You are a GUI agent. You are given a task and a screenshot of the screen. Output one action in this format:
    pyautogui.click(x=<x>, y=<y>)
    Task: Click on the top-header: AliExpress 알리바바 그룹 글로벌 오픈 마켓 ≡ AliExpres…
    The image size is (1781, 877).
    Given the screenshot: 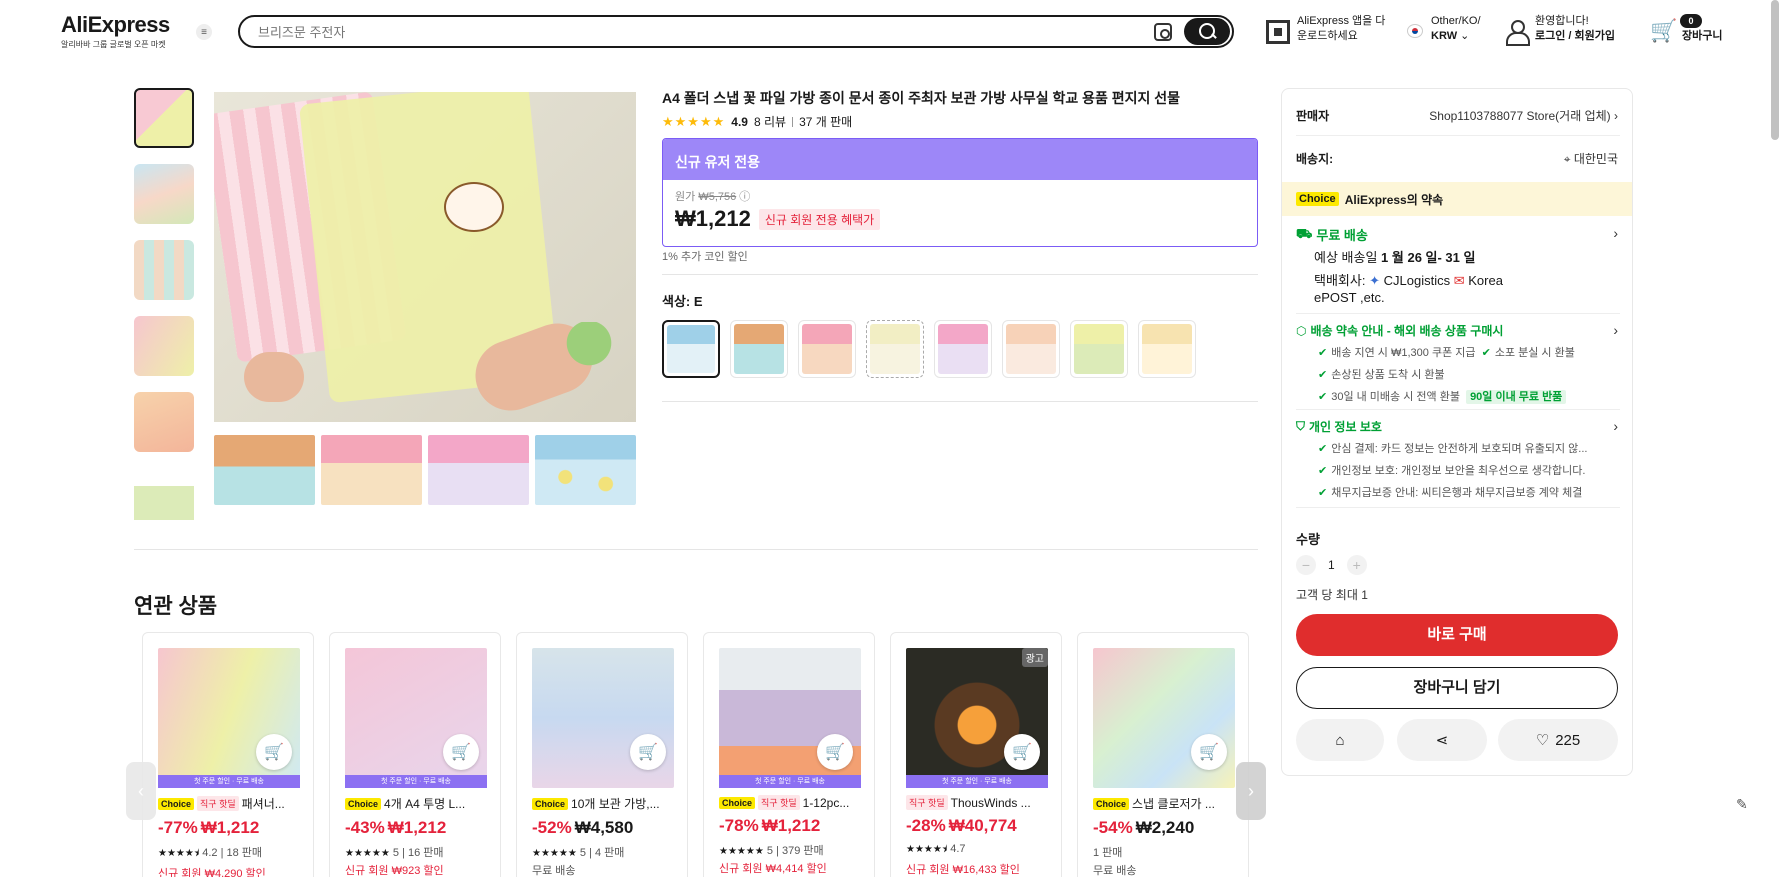 What is the action you would take?
    pyautogui.click(x=890, y=32)
    